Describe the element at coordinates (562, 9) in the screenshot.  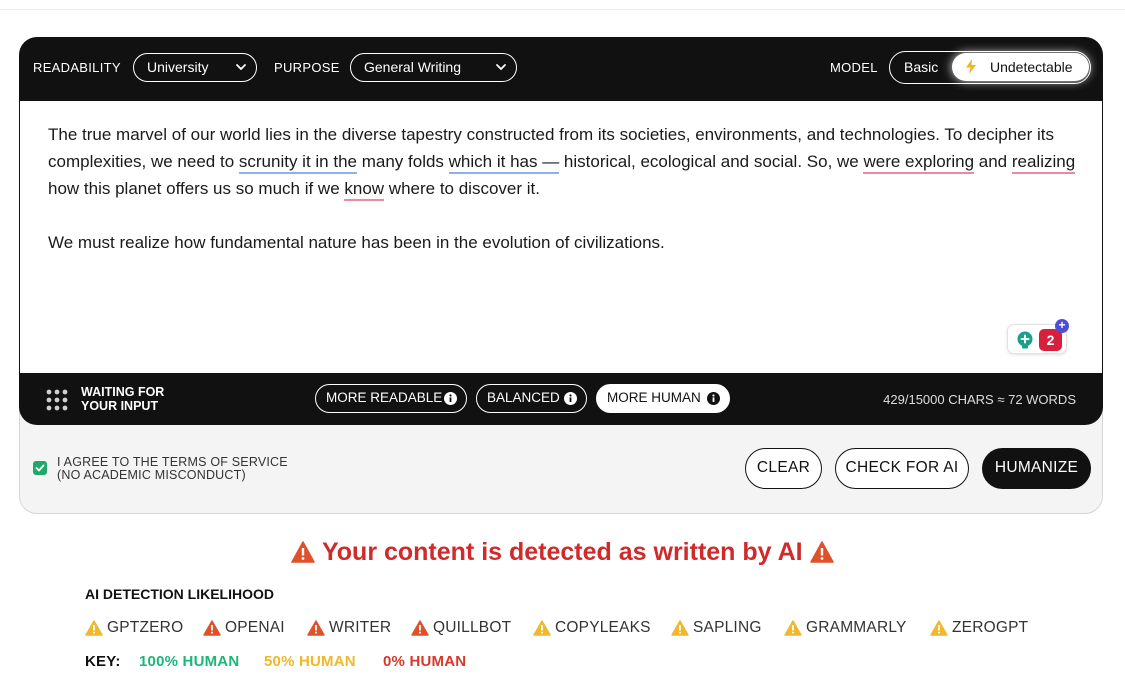
I see `top-divider` at that location.